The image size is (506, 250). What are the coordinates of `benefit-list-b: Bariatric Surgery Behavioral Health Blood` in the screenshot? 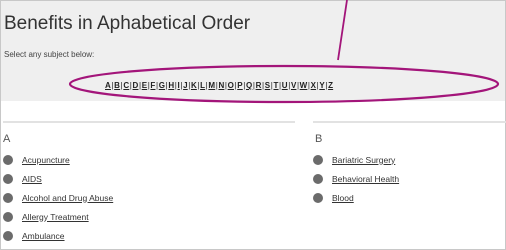 It's located at (356, 178).